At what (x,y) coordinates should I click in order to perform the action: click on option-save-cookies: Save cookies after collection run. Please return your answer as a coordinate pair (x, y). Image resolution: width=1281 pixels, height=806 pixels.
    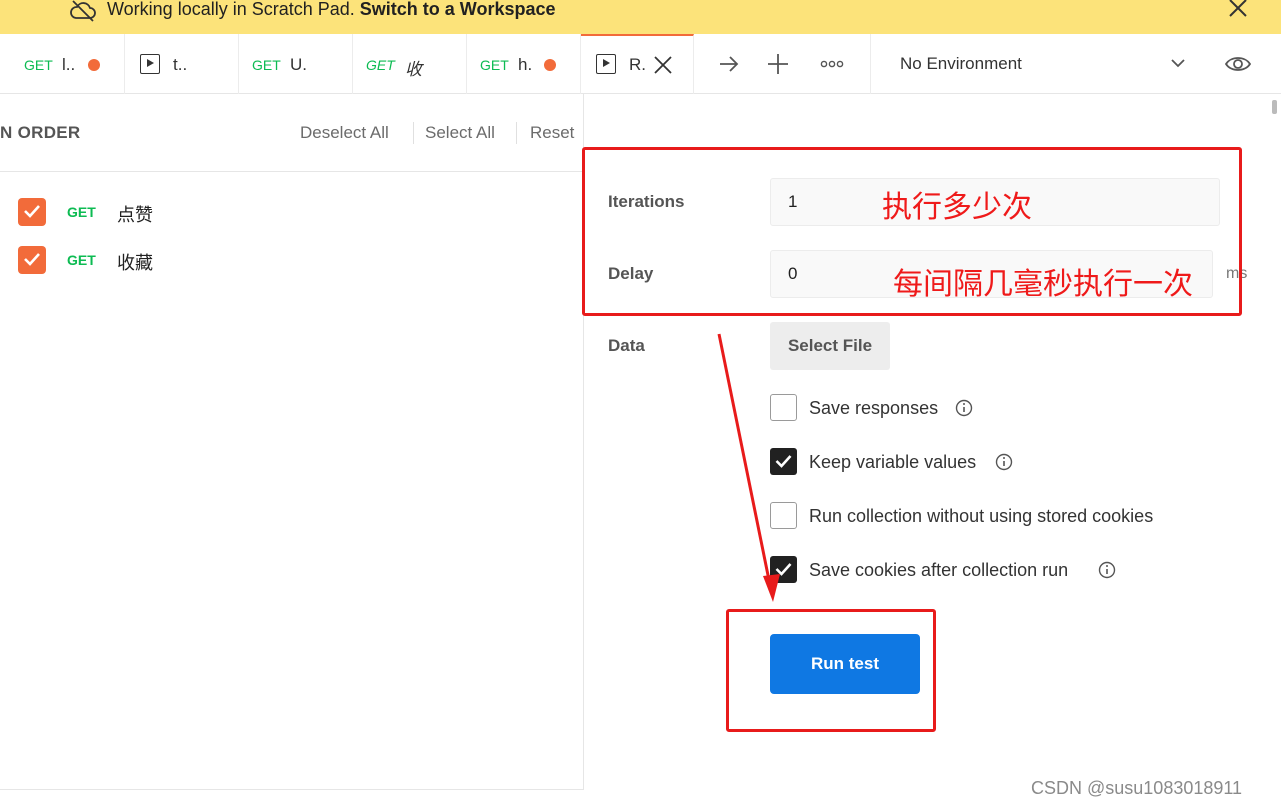
    Looking at the image, I should click on (950, 570).